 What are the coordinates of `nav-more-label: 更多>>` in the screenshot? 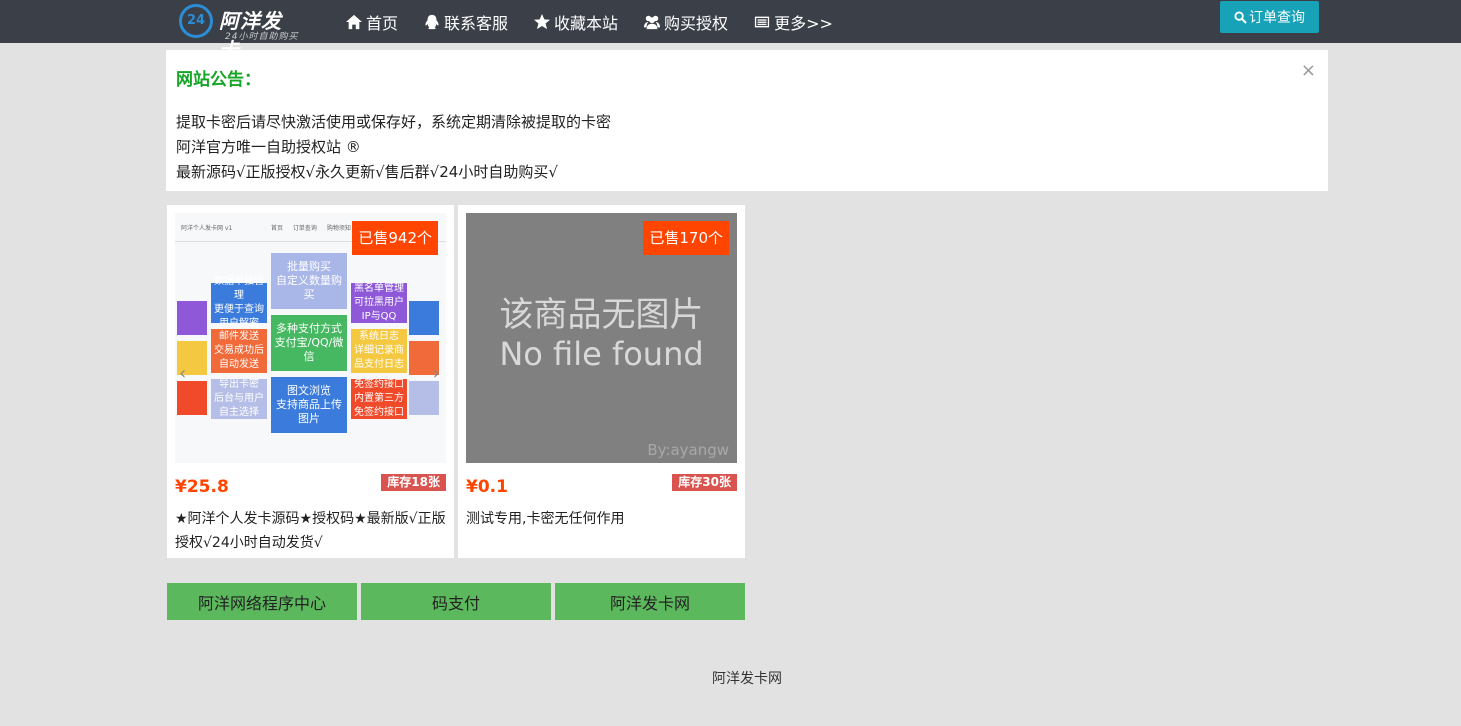 It's located at (803, 23).